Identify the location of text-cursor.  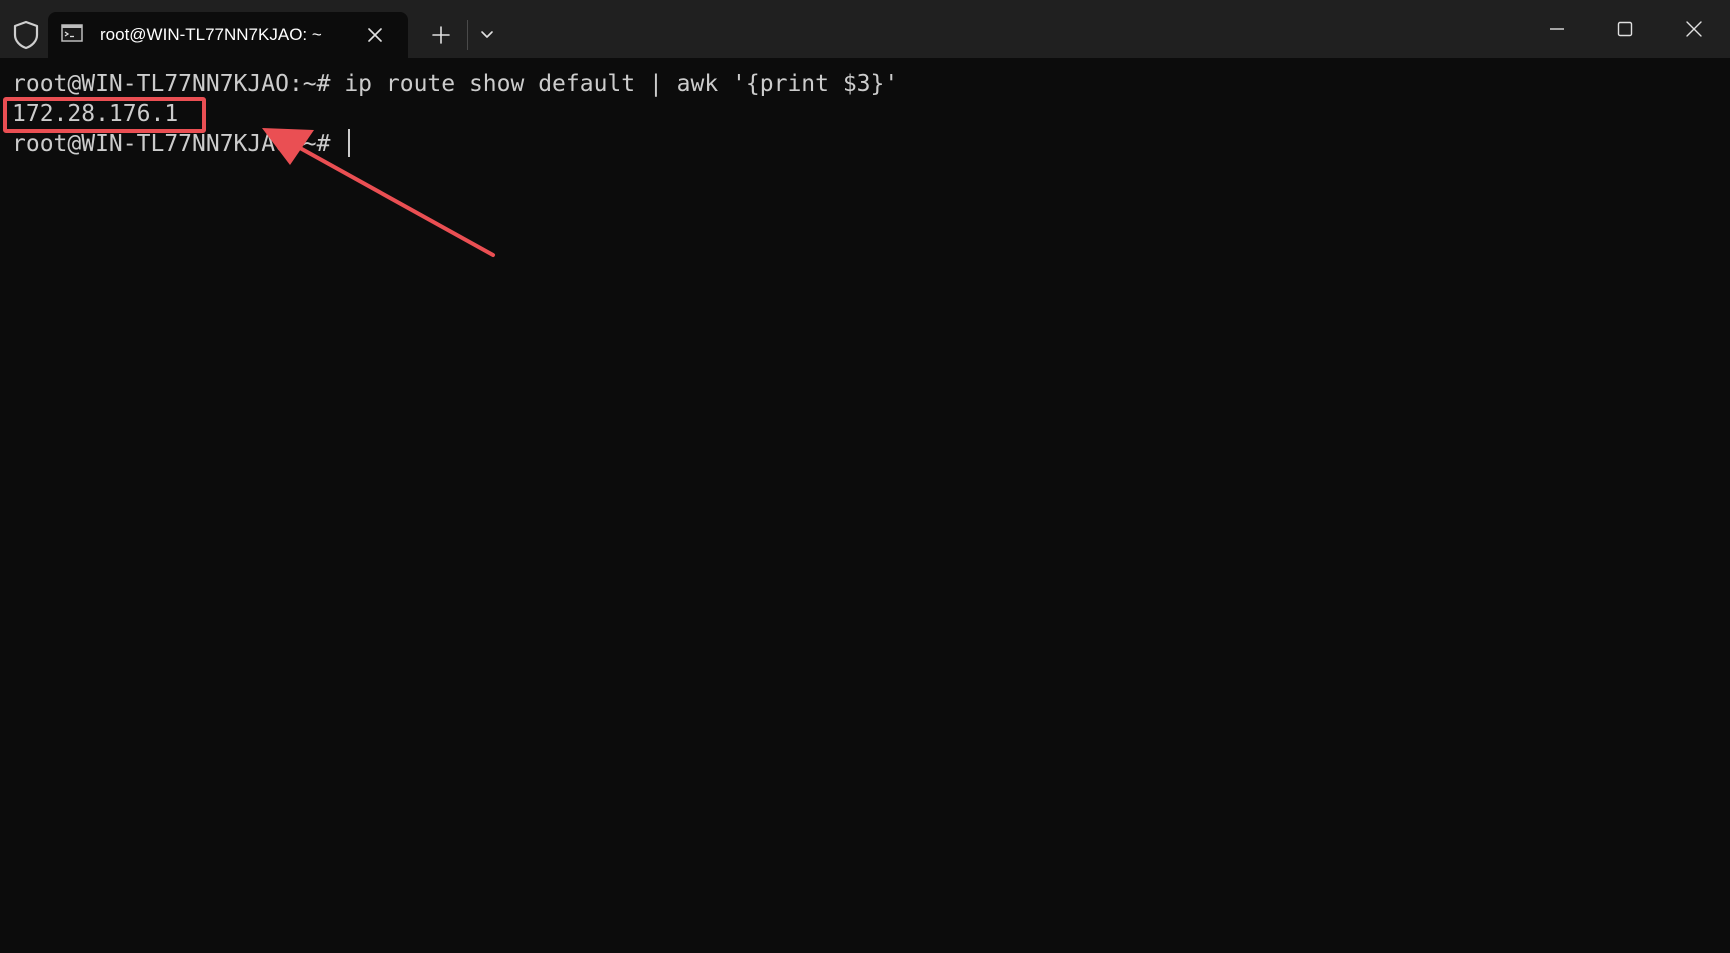
(349, 143).